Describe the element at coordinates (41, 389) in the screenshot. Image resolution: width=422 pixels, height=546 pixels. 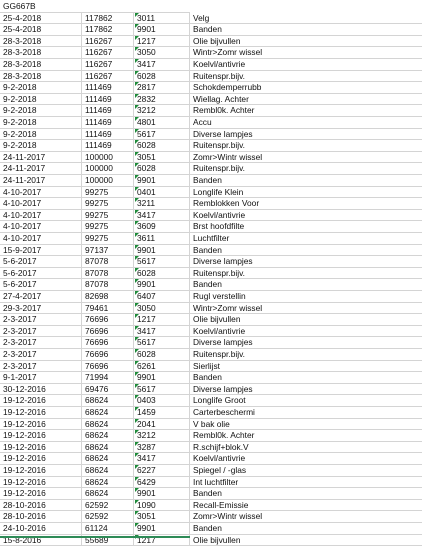
I see `date-cell: 30-12-2016` at that location.